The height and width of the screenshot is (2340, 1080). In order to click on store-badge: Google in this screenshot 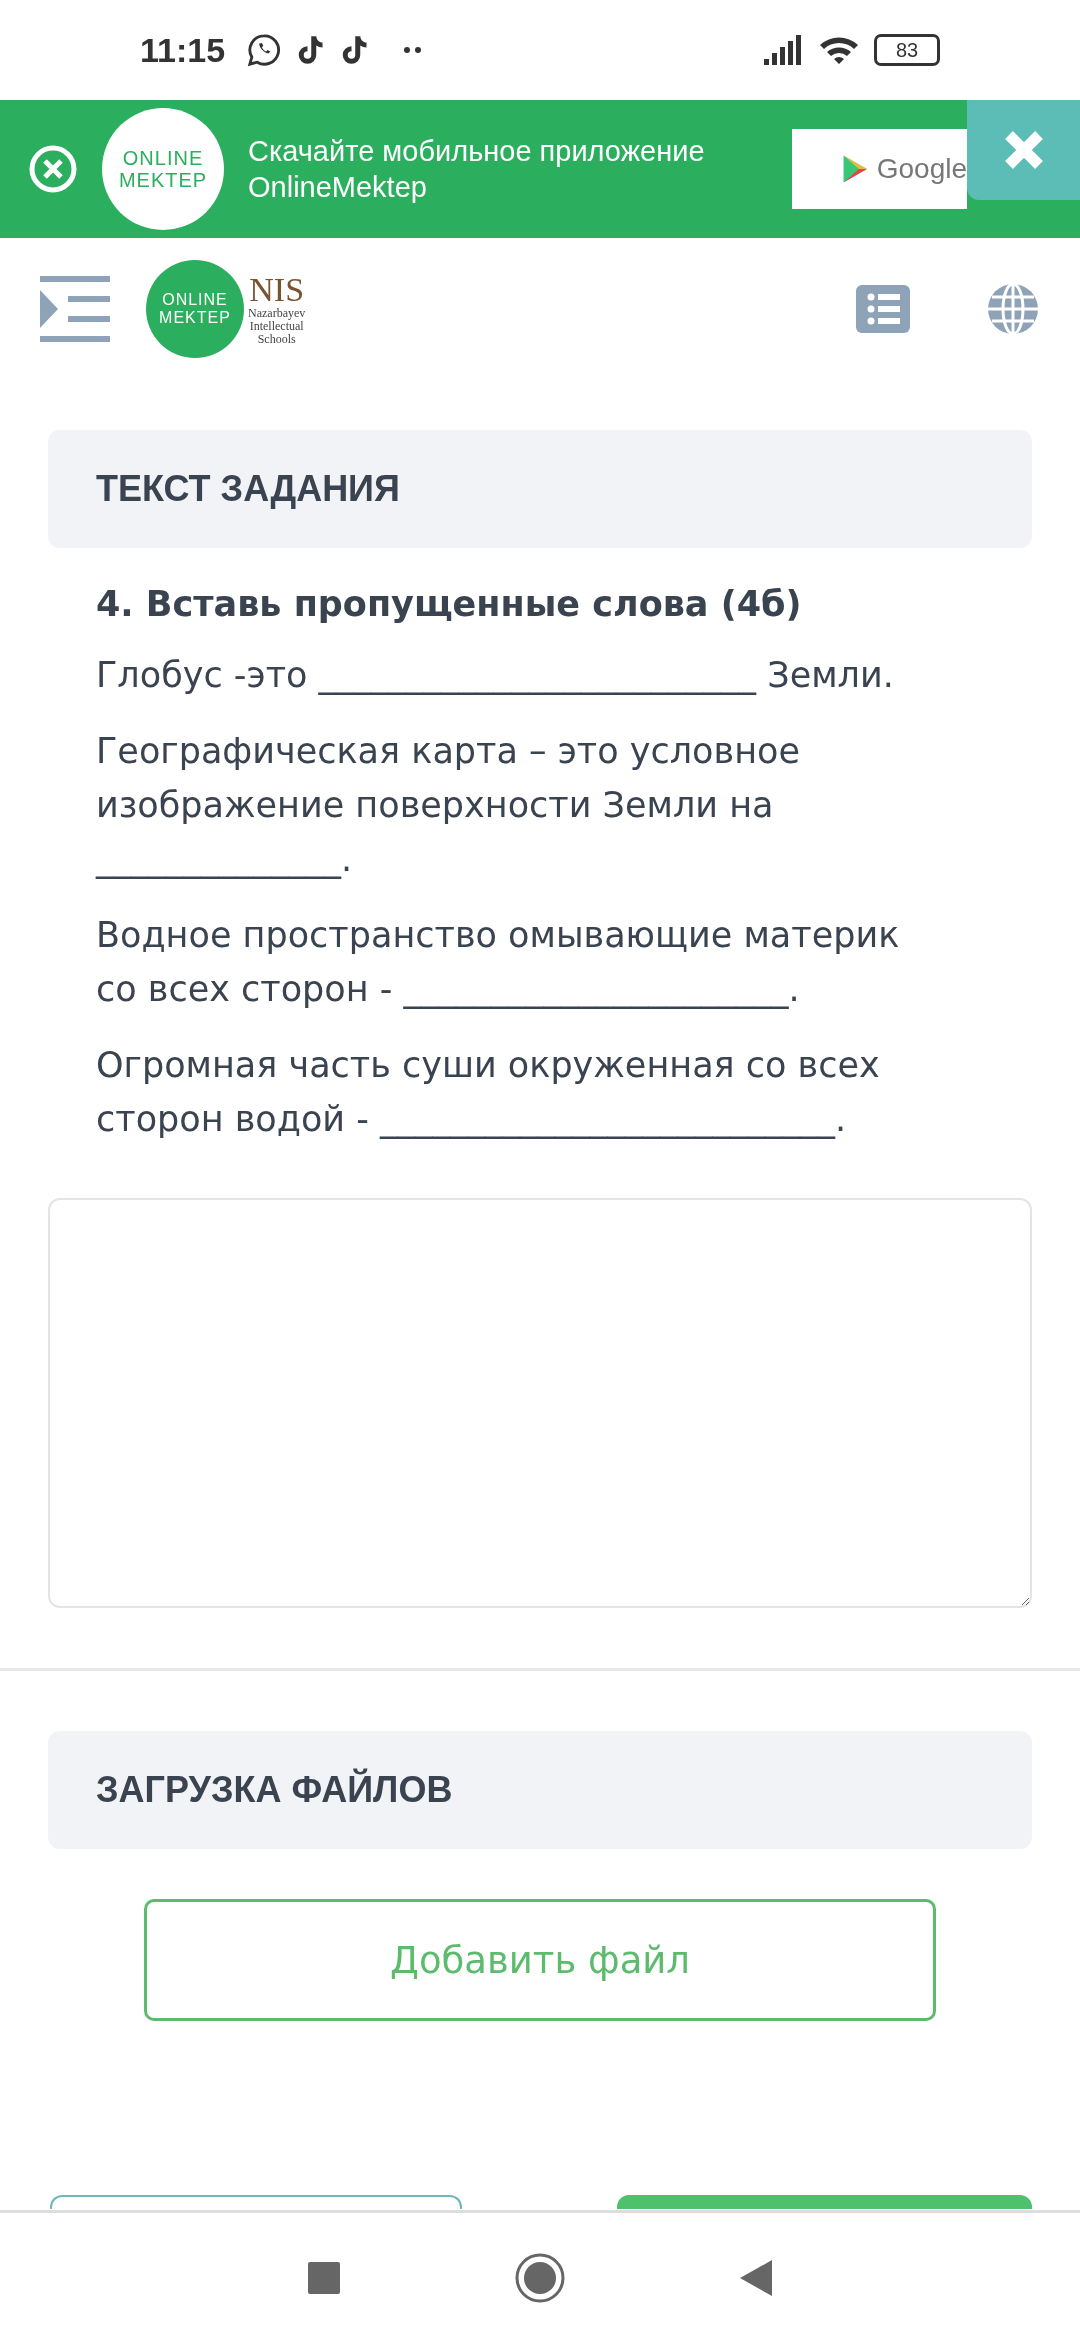, I will do `click(879, 169)`.